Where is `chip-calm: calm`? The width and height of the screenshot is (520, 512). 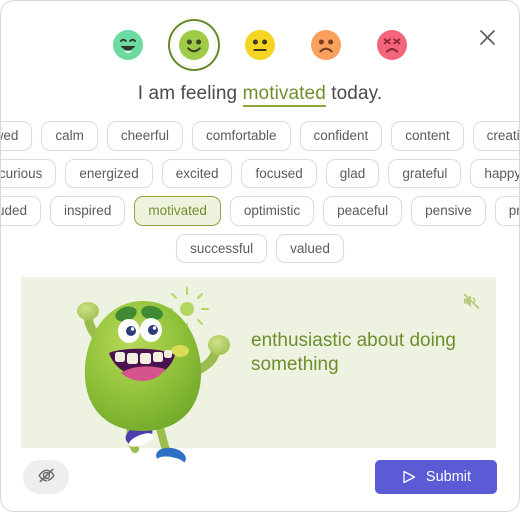
chip-calm: calm is located at coordinates (69, 136).